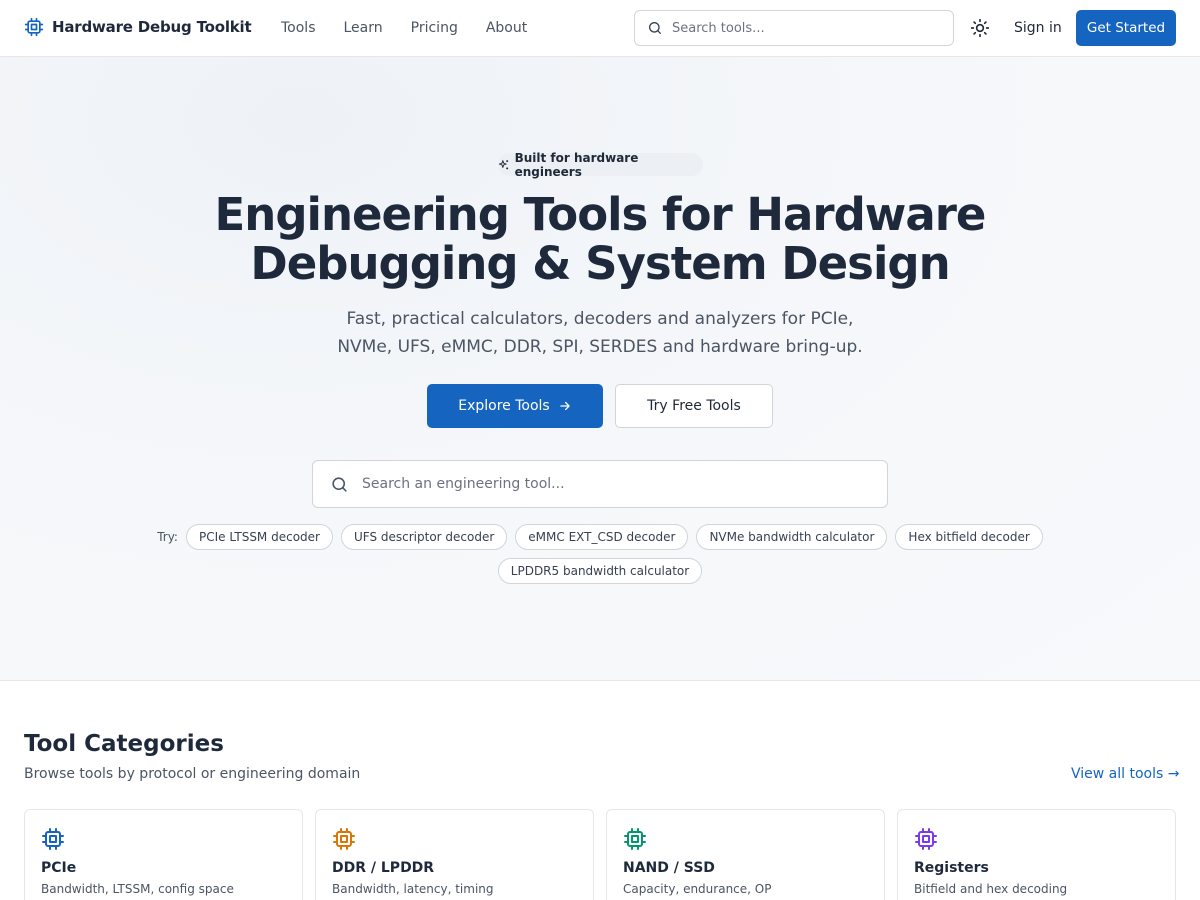 This screenshot has width=1200, height=900. Describe the element at coordinates (991, 889) in the screenshot. I see `category-card-desc: Bitfield and hex decoding` at that location.